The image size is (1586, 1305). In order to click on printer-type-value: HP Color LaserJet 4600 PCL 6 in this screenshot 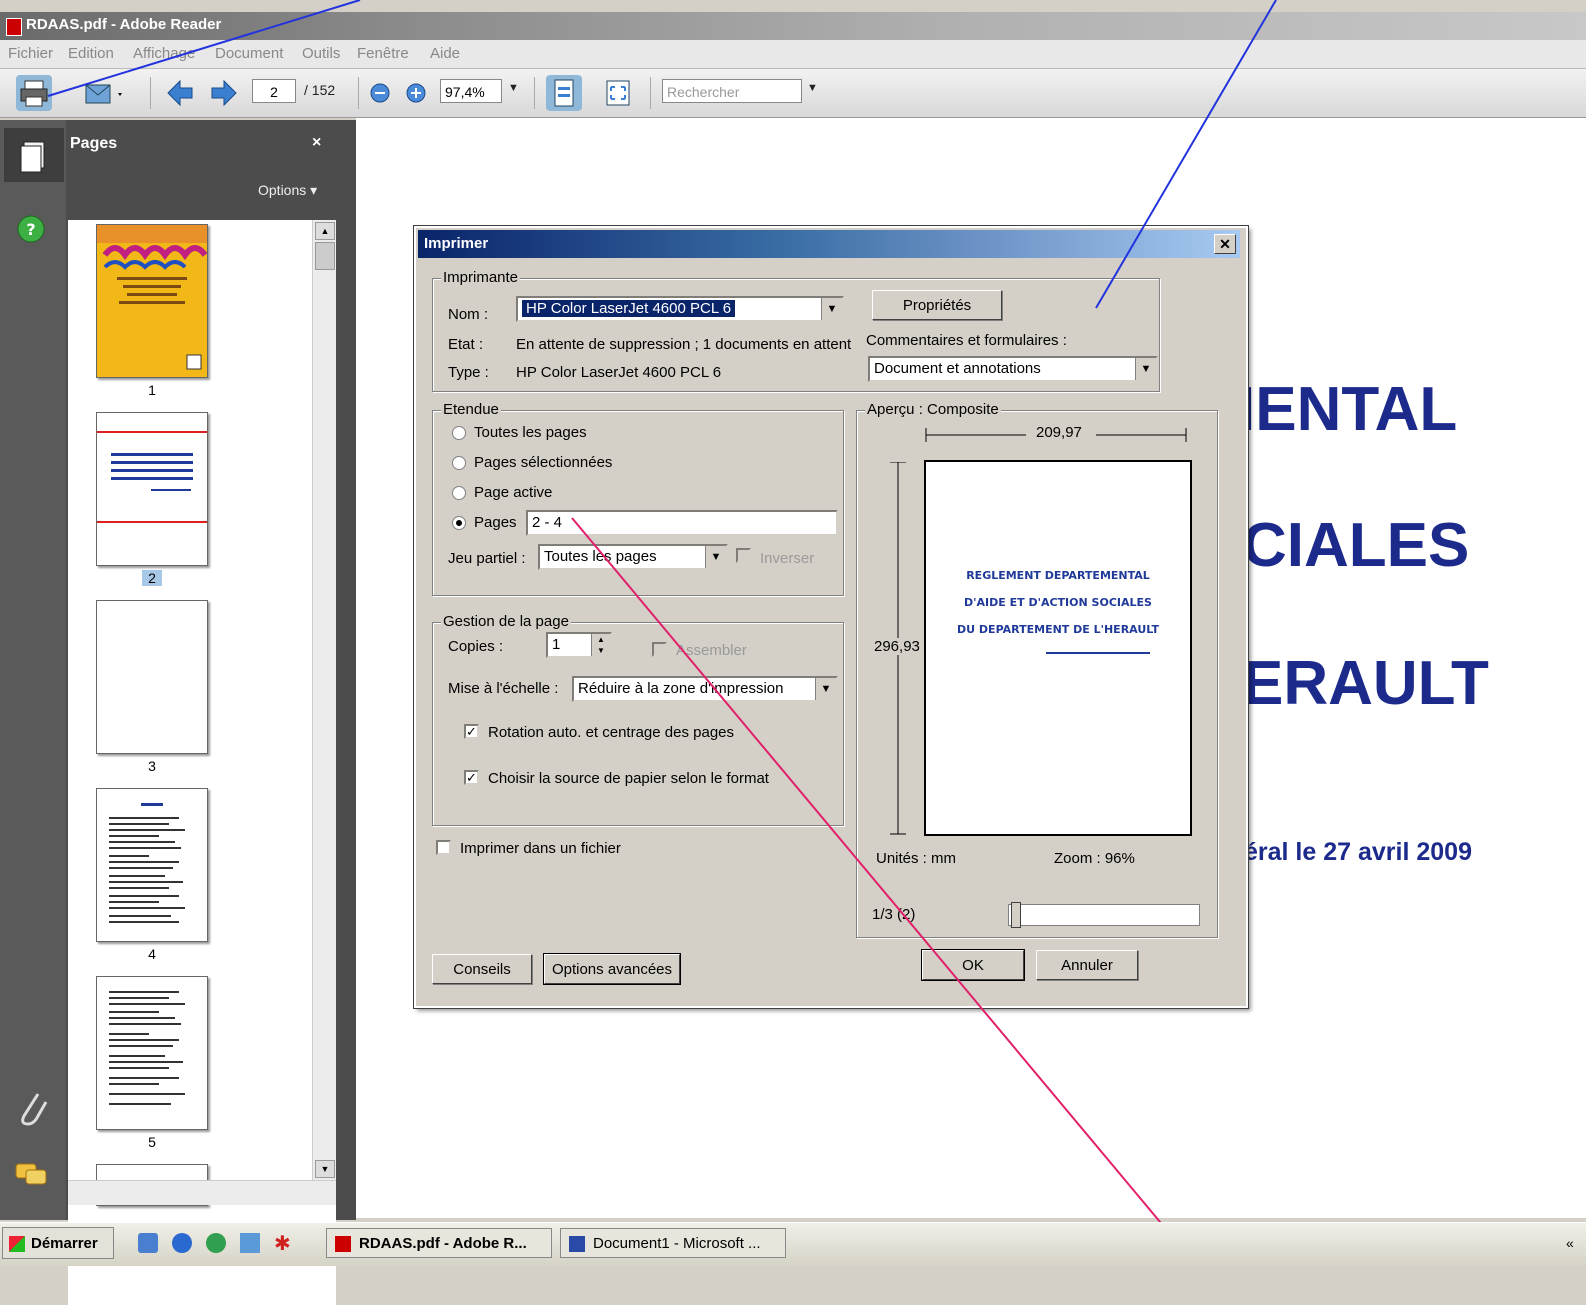, I will do `click(619, 372)`.